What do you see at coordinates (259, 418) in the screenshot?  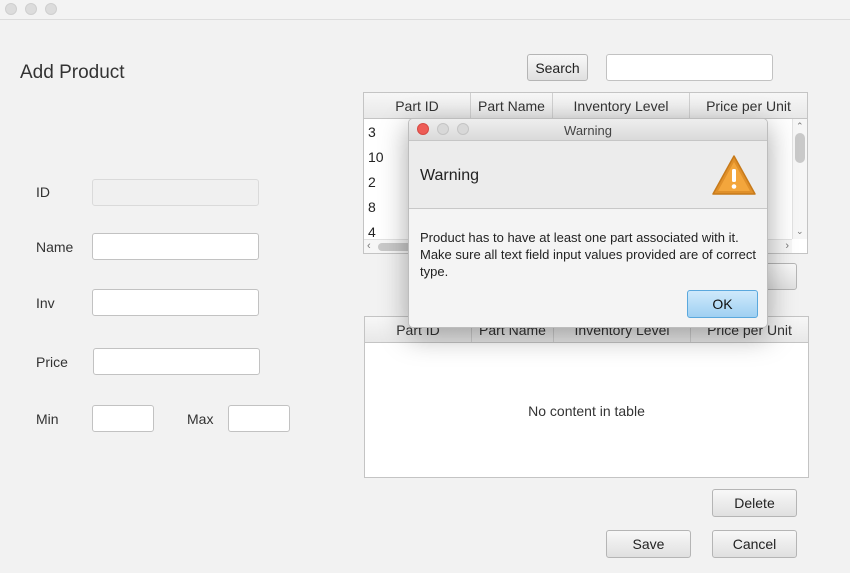 I see `max-field` at bounding box center [259, 418].